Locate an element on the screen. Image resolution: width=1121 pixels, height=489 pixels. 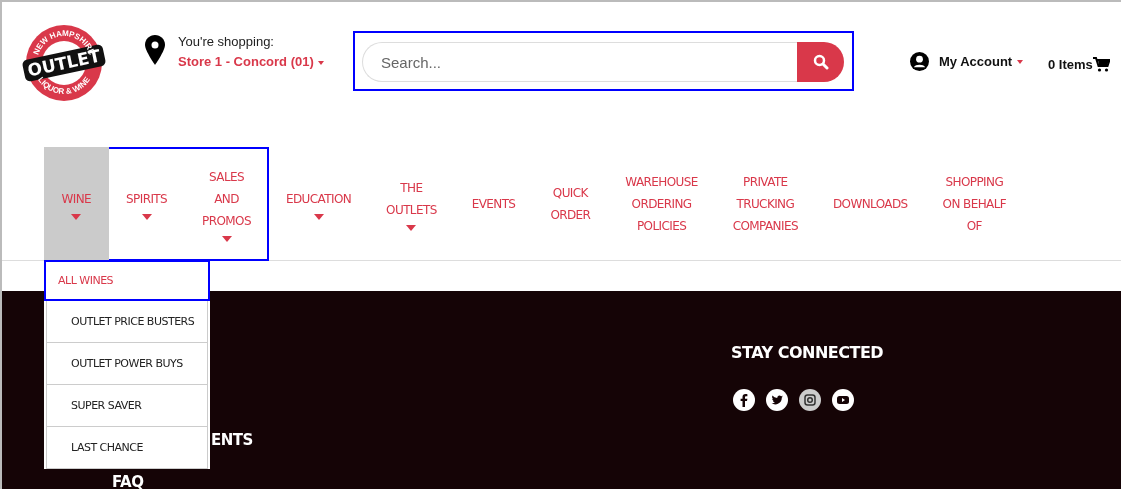
nav-tab: EDUCATION is located at coordinates (318, 203).